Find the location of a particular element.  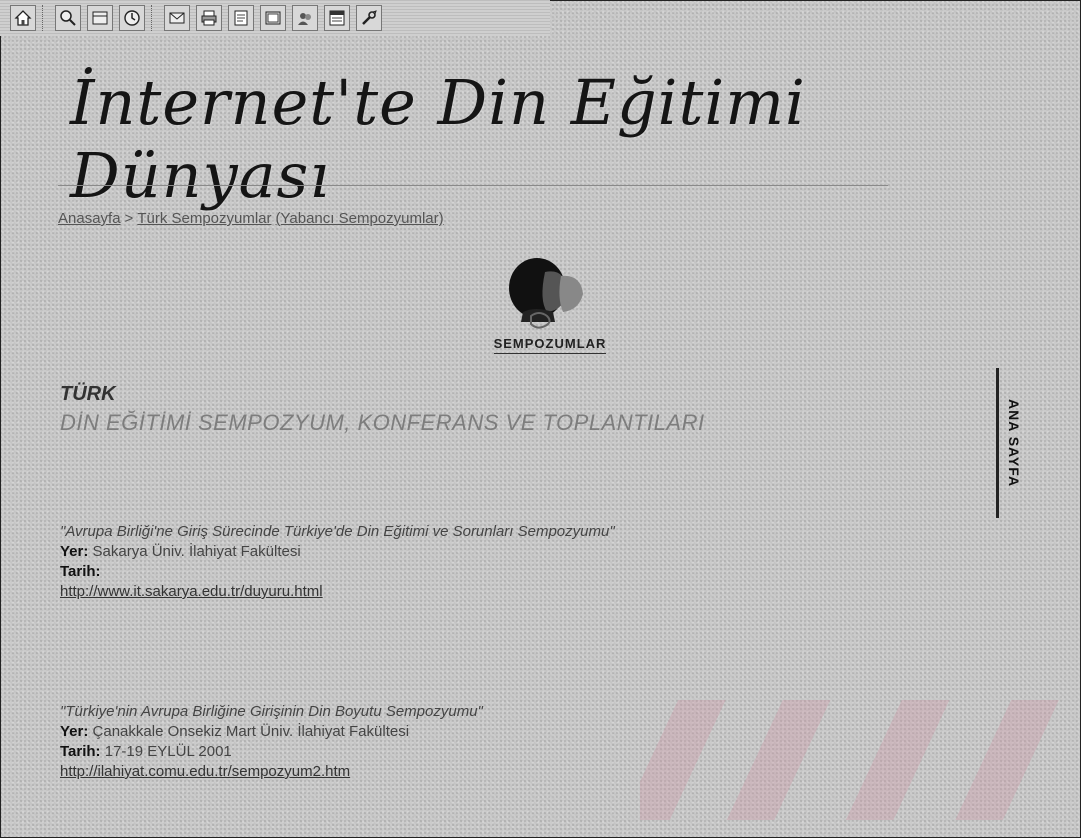

print-icon is located at coordinates (209, 18).